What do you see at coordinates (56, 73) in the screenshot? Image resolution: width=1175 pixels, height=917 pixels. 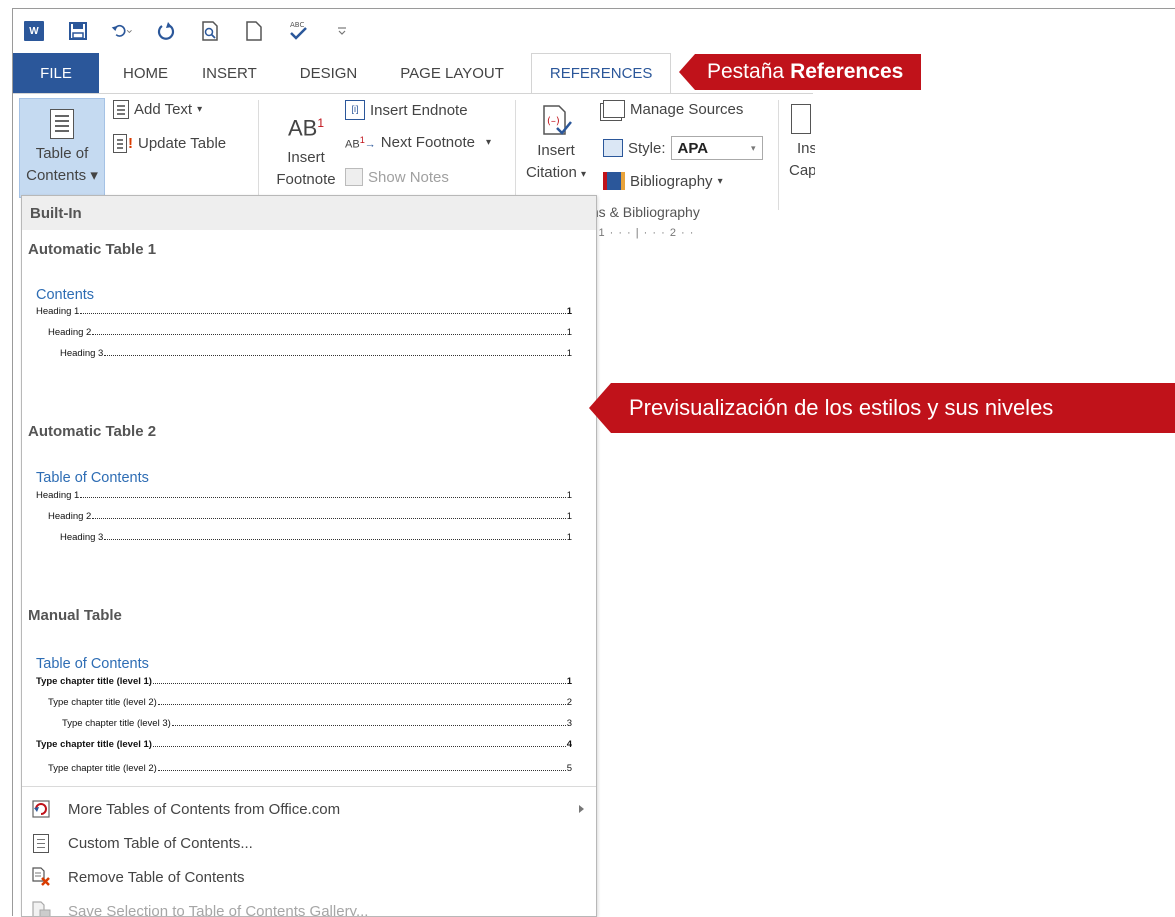 I see `tab-file: FILE` at bounding box center [56, 73].